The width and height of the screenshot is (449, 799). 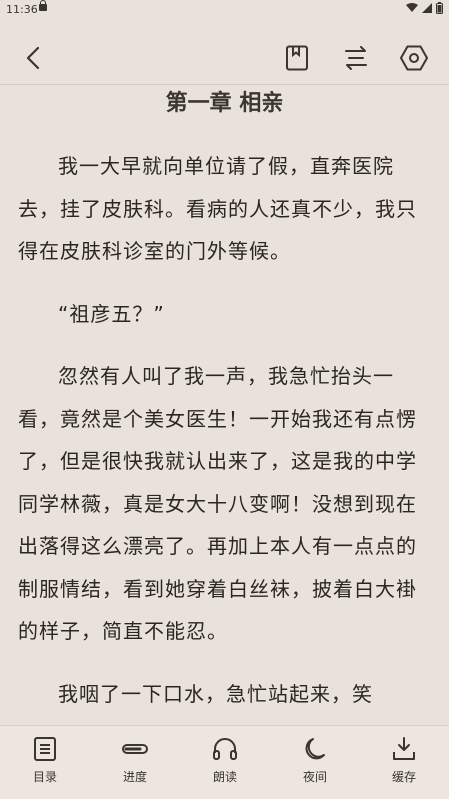 I want to click on bookmark-button, so click(x=297, y=58).